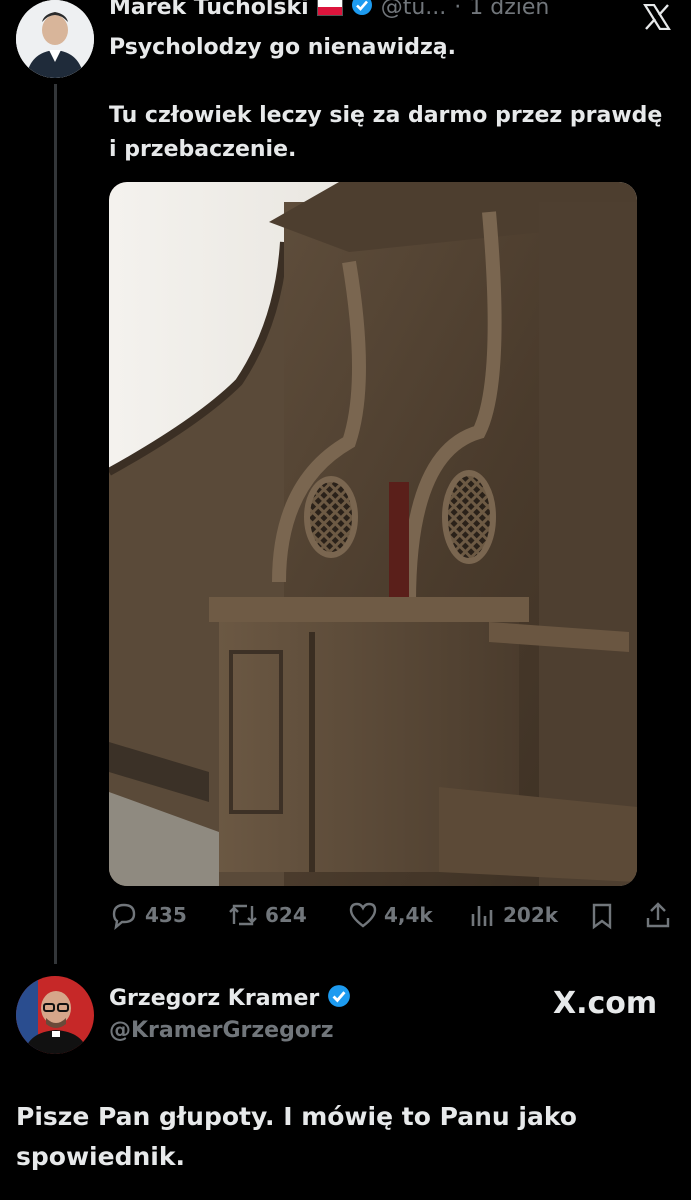 Image resolution: width=691 pixels, height=1200 pixels. I want to click on retweet-count: 624, so click(286, 915).